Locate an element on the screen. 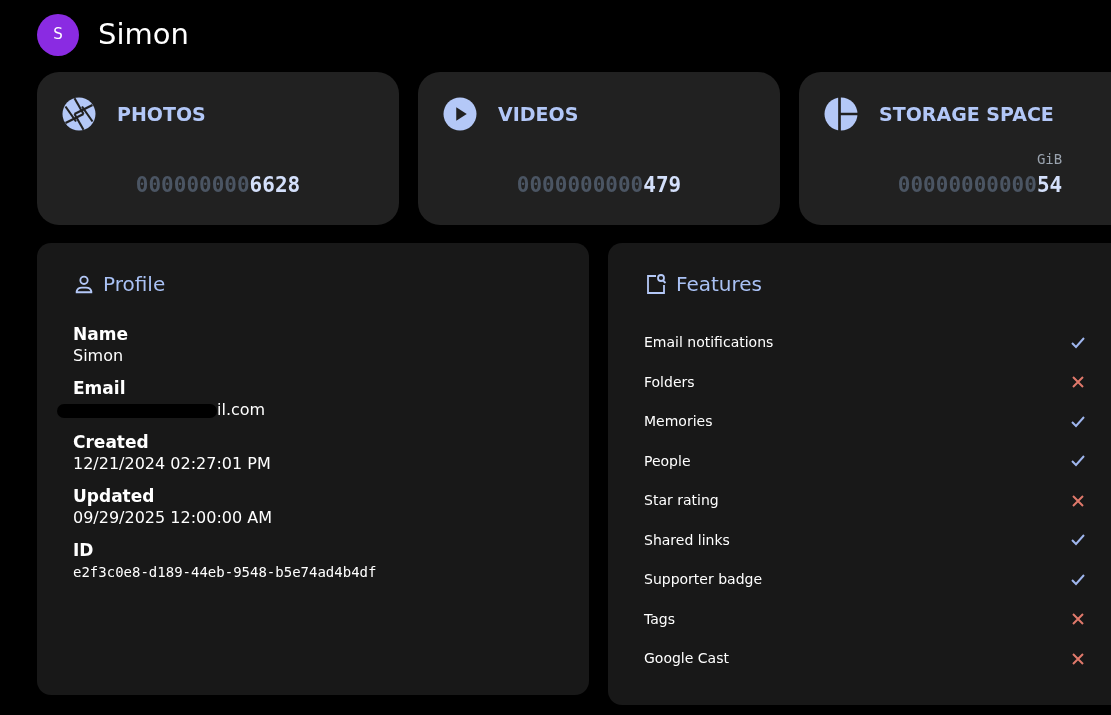 The image size is (1111, 715). user-name: Simon is located at coordinates (143, 34).